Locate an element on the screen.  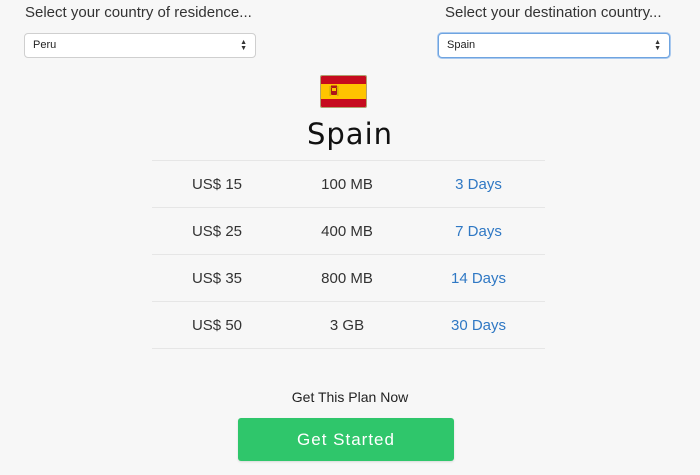
plan-duration-link: 30 Days is located at coordinates (478, 325).